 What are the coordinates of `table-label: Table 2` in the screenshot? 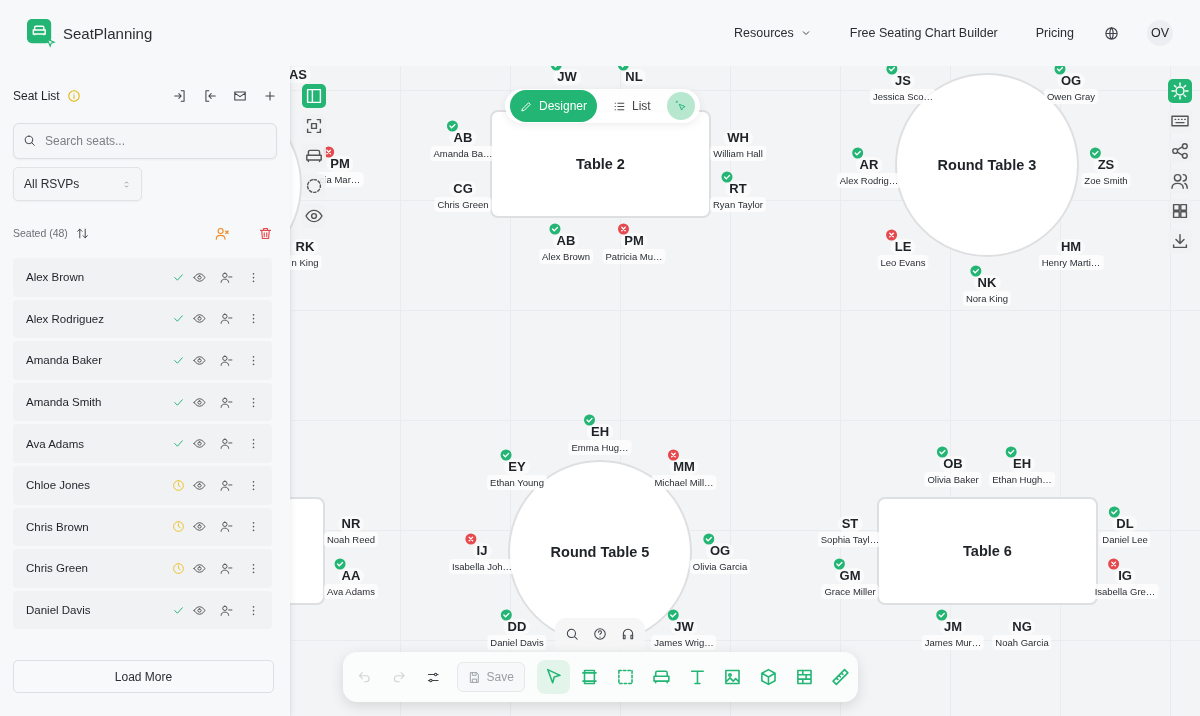 It's located at (600, 164).